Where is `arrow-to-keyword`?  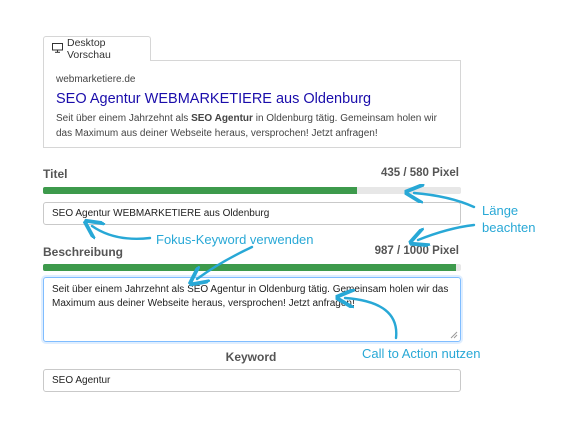
arrow-to-keyword is located at coordinates (225, 262).